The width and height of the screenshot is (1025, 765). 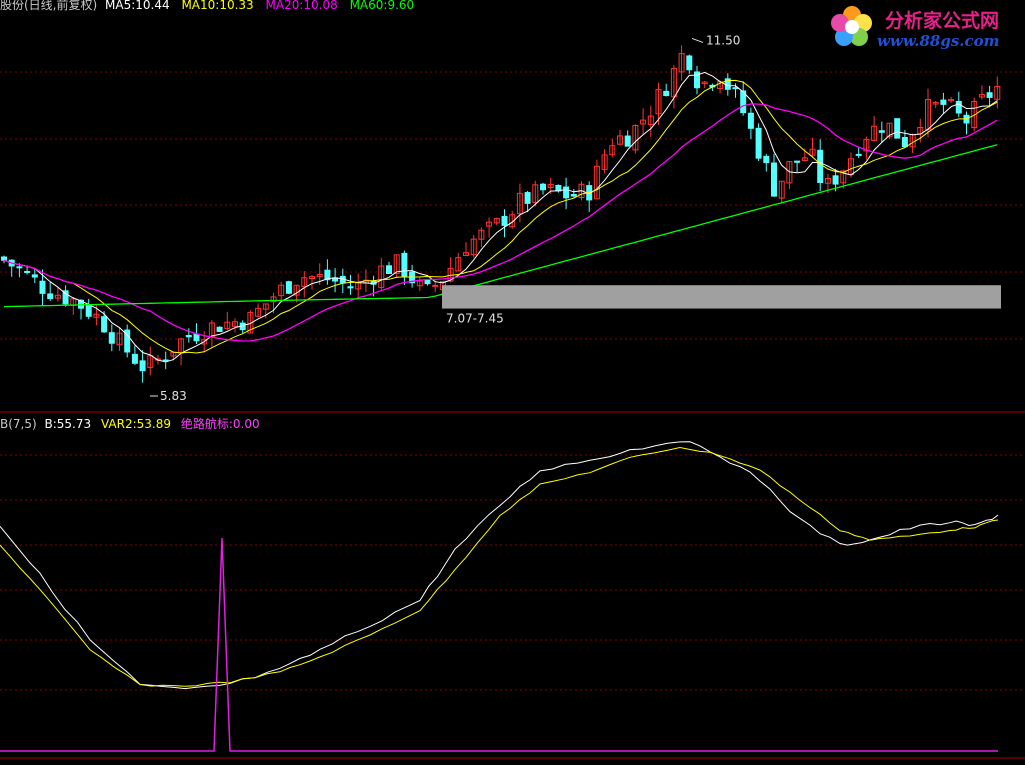 What do you see at coordinates (136, 424) in the screenshot?
I see `var2-value: VAR2:53.89` at bounding box center [136, 424].